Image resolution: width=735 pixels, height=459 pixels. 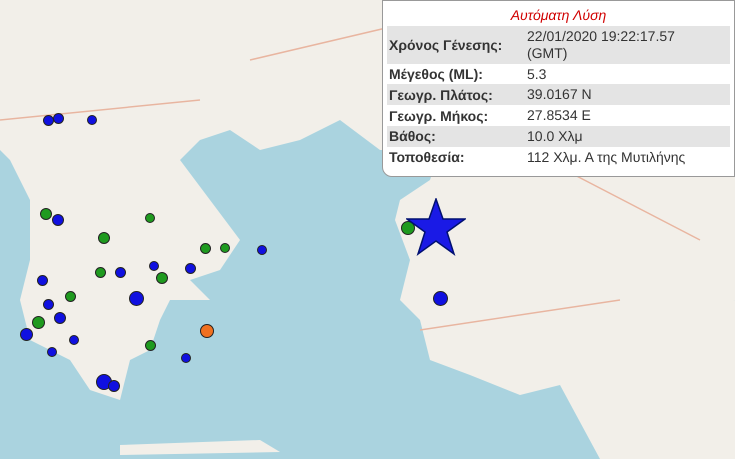 What do you see at coordinates (439, 116) in the screenshot?
I see `field-label: Γεωγρ. Μήκος:` at bounding box center [439, 116].